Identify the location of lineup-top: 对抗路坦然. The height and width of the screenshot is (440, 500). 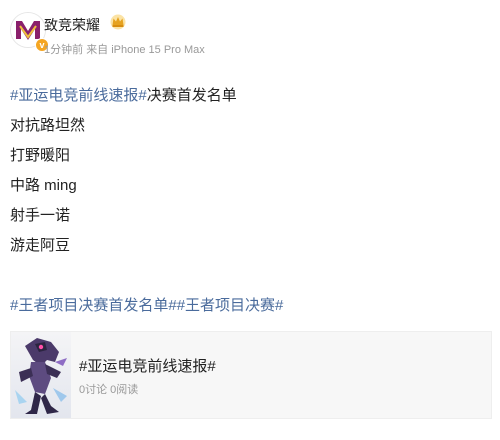
(48, 125).